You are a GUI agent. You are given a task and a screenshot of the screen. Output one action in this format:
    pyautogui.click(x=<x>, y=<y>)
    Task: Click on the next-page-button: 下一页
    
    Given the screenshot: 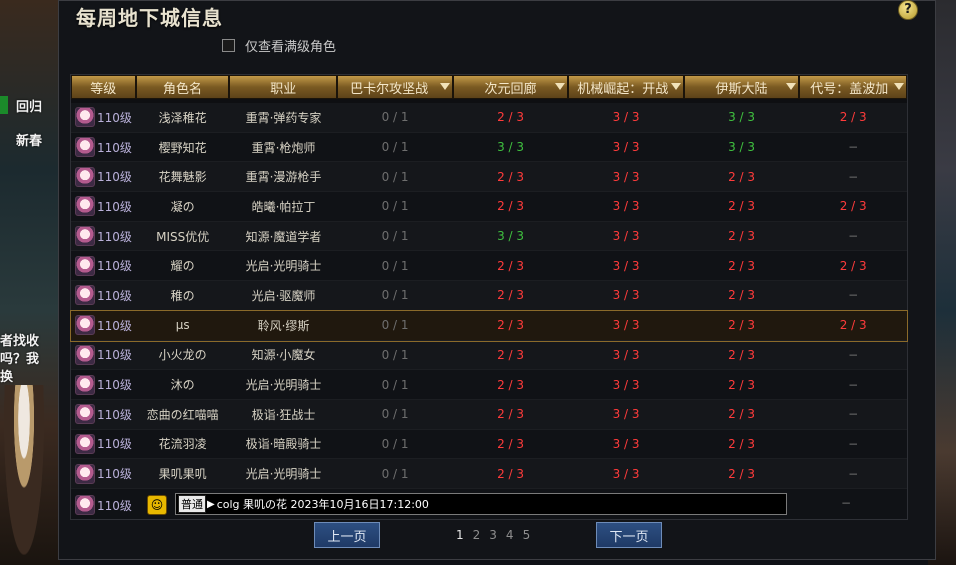 What is the action you would take?
    pyautogui.click(x=629, y=535)
    